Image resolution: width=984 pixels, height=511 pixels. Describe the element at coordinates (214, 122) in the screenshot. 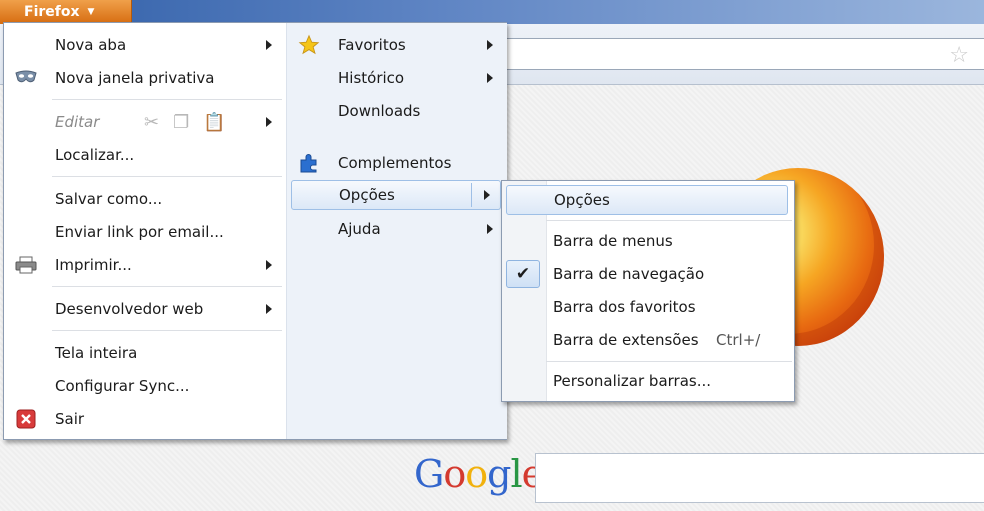

I see `paste-clipboard-icon: 📋` at that location.